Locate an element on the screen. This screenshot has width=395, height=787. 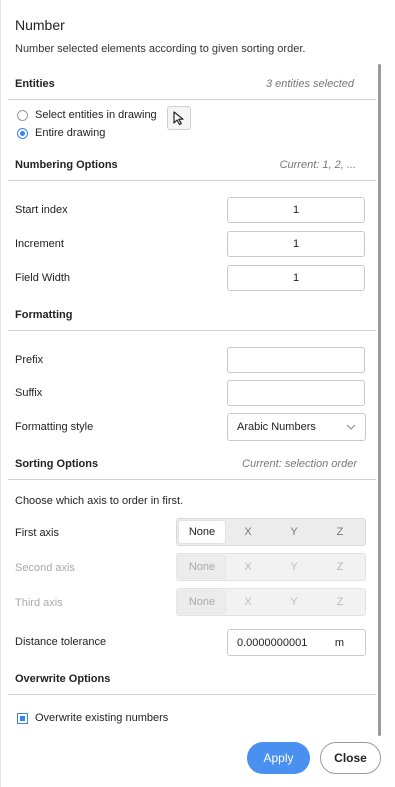
prefix-label: Prefix is located at coordinates (29, 360).